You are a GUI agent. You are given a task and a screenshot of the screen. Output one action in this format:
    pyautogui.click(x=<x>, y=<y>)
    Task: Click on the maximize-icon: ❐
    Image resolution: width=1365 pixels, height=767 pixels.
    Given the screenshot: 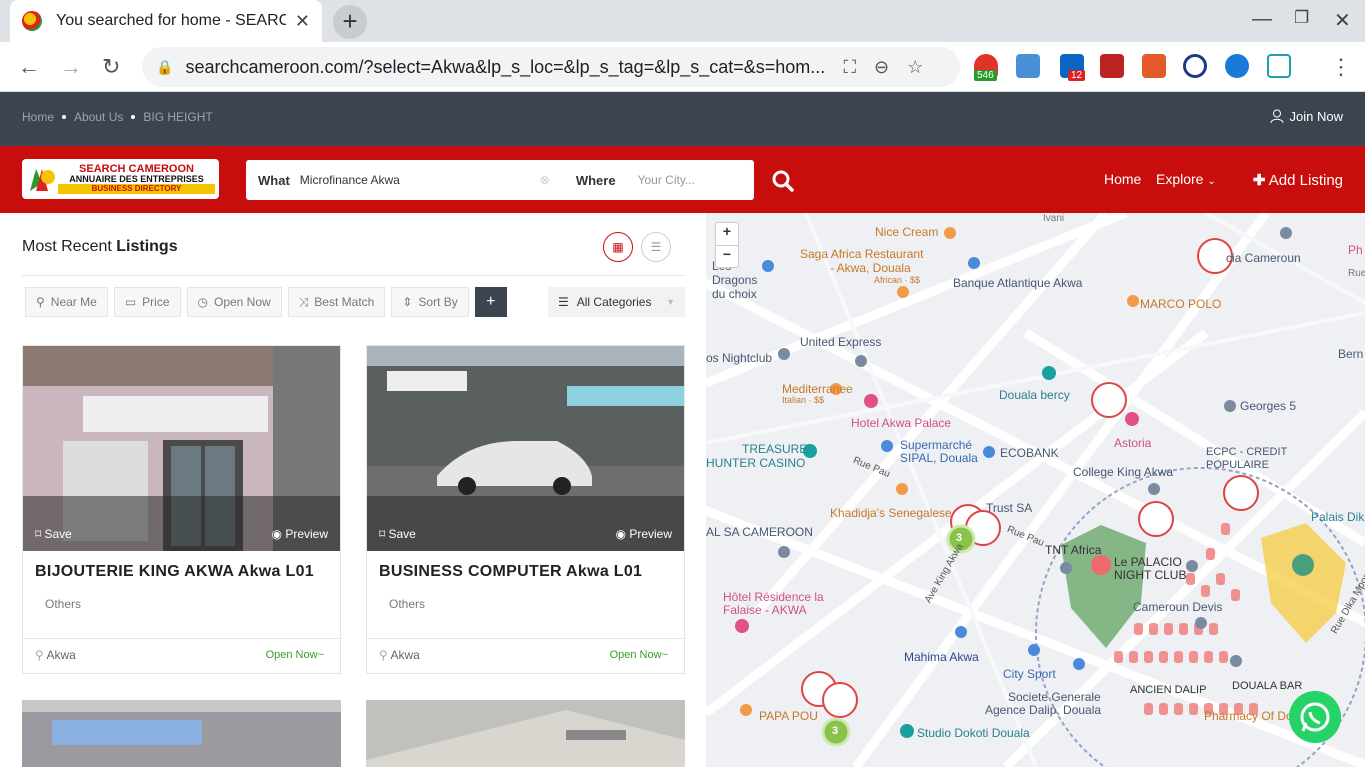 What is the action you would take?
    pyautogui.click(x=1301, y=18)
    